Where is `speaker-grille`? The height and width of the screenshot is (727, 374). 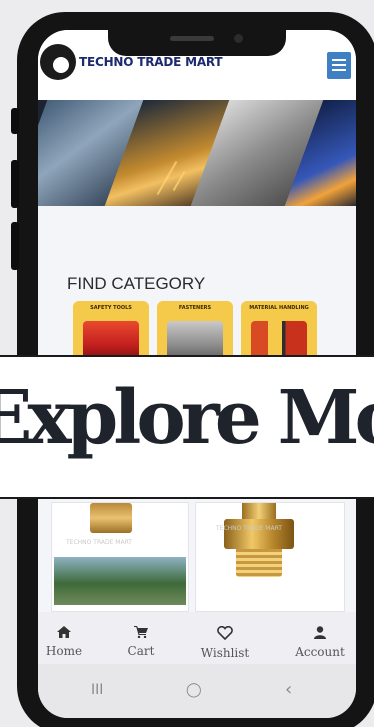 speaker-grille is located at coordinates (192, 38).